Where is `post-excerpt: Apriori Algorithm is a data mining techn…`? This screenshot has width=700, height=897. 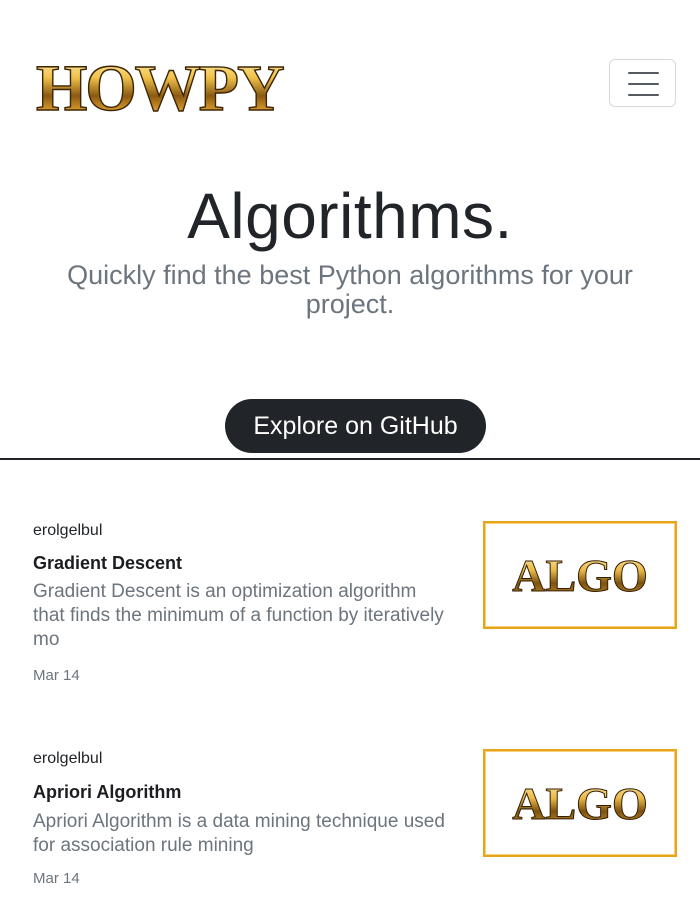 post-excerpt: Apriori Algorithm is a data mining techn… is located at coordinates (239, 833).